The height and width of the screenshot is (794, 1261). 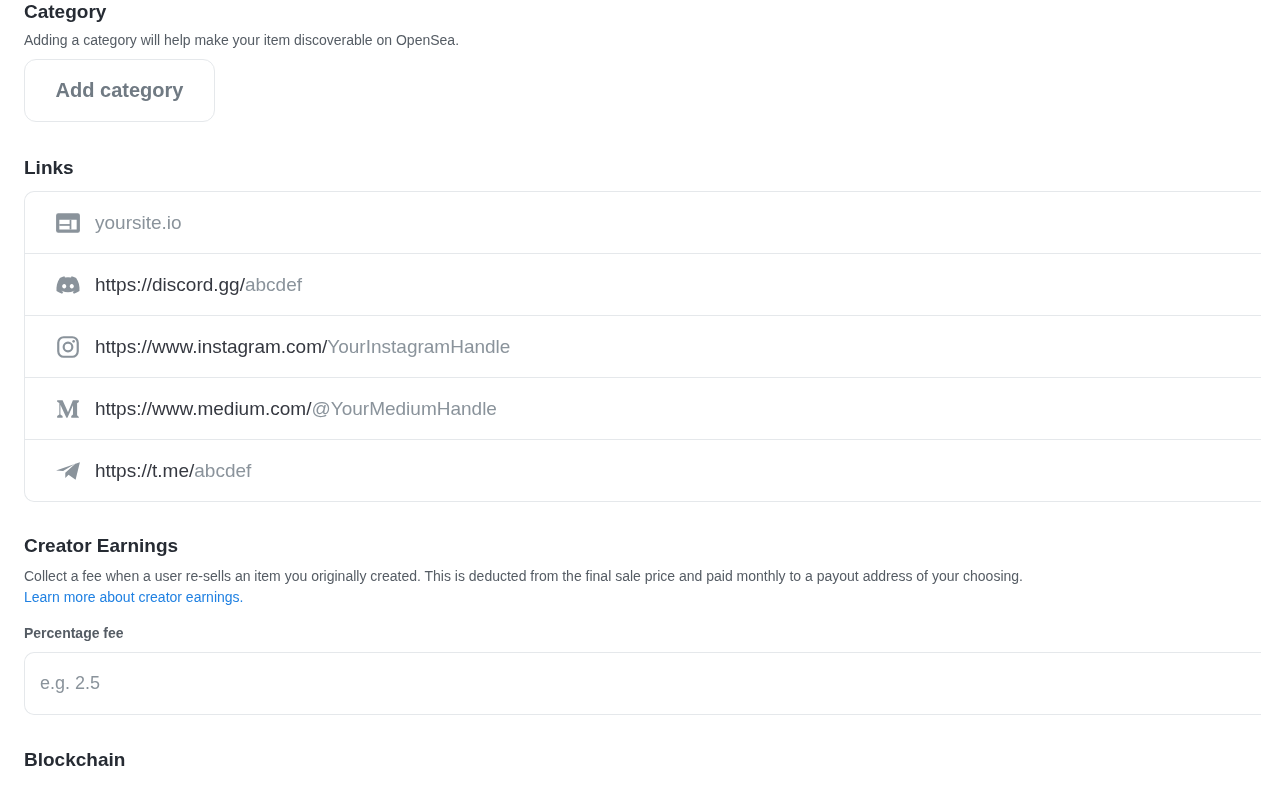 I want to click on section-heading: Links, so click(x=49, y=168).